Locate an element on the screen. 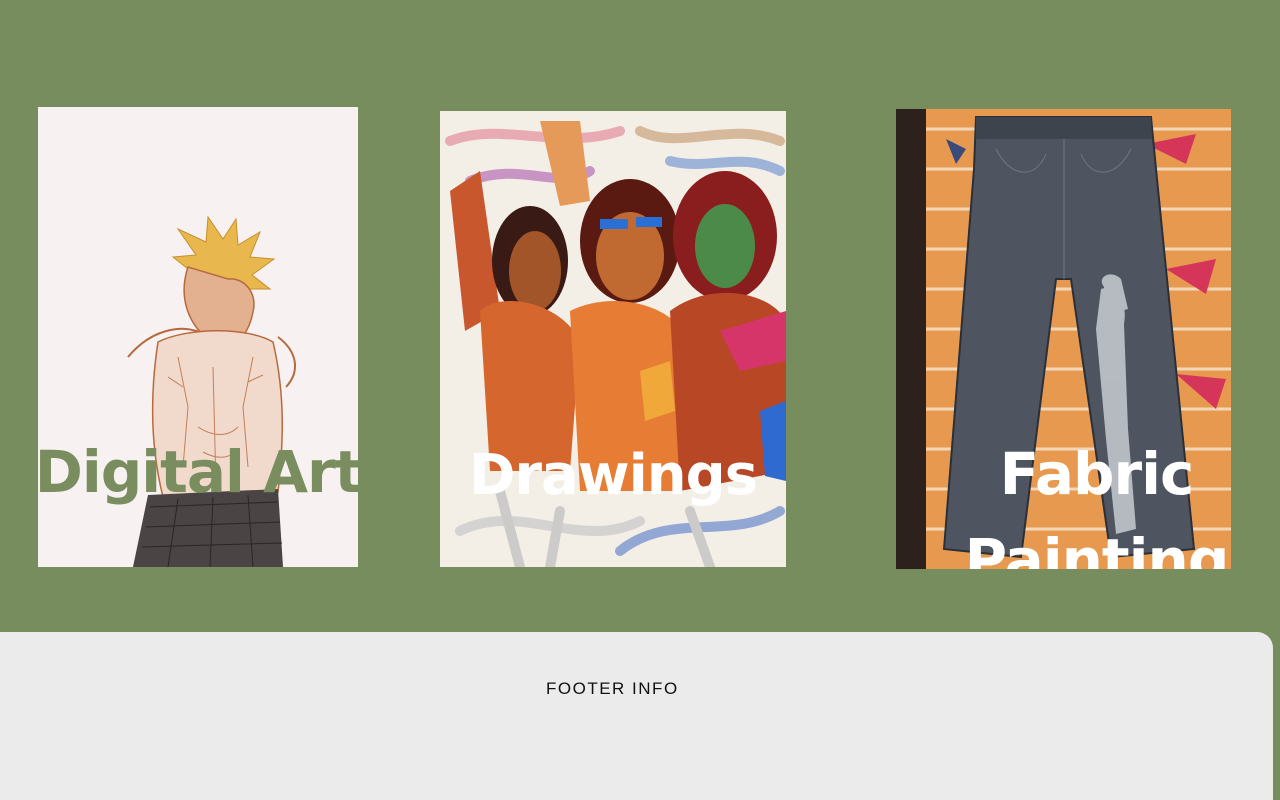  card-title: Drawings is located at coordinates (613, 475).